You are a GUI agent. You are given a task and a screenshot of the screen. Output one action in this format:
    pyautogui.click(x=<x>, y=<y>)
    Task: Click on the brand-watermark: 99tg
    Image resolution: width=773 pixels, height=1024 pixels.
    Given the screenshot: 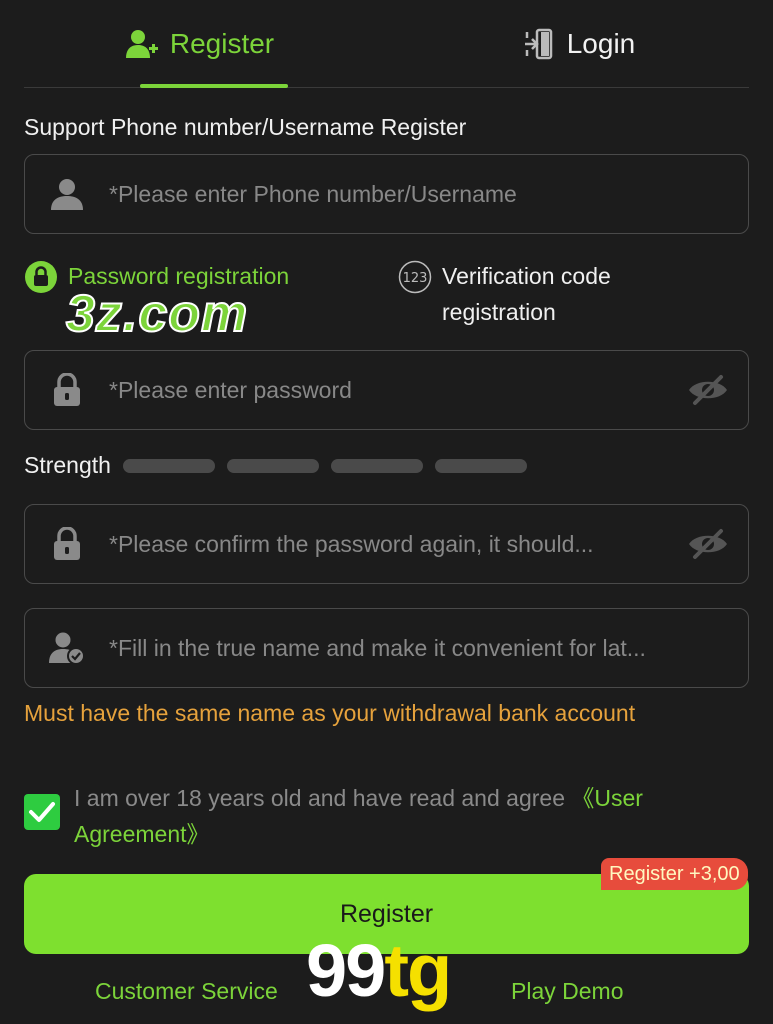 What is the action you would take?
    pyautogui.click(x=379, y=970)
    